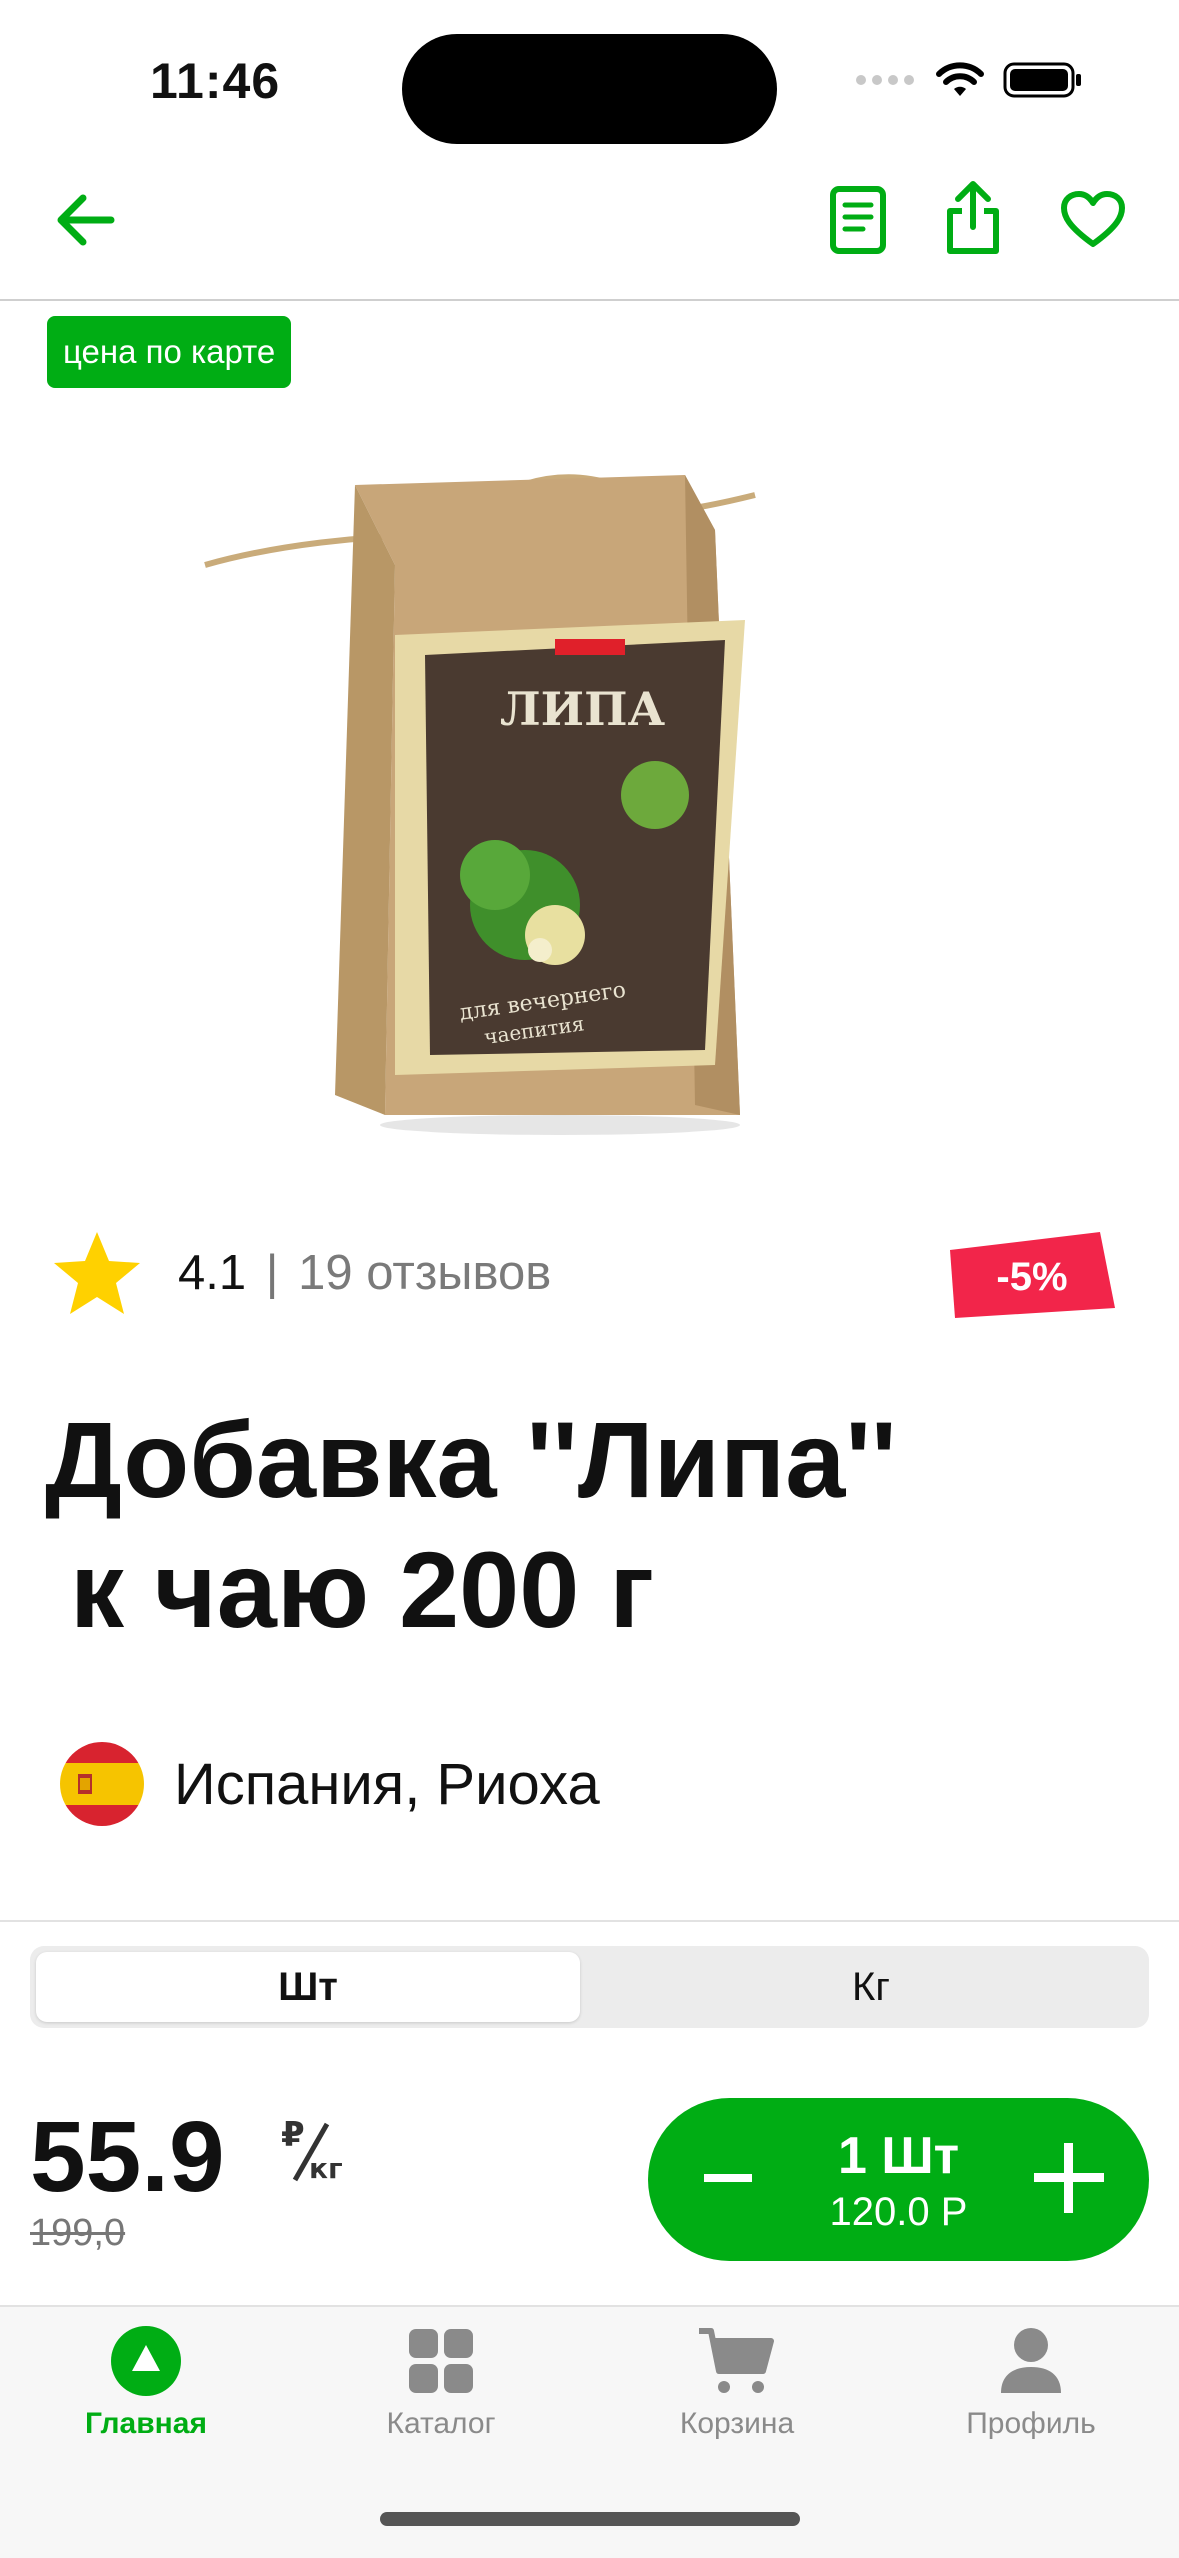  What do you see at coordinates (78, 2233) in the screenshot?
I see `old-price: 199,0` at bounding box center [78, 2233].